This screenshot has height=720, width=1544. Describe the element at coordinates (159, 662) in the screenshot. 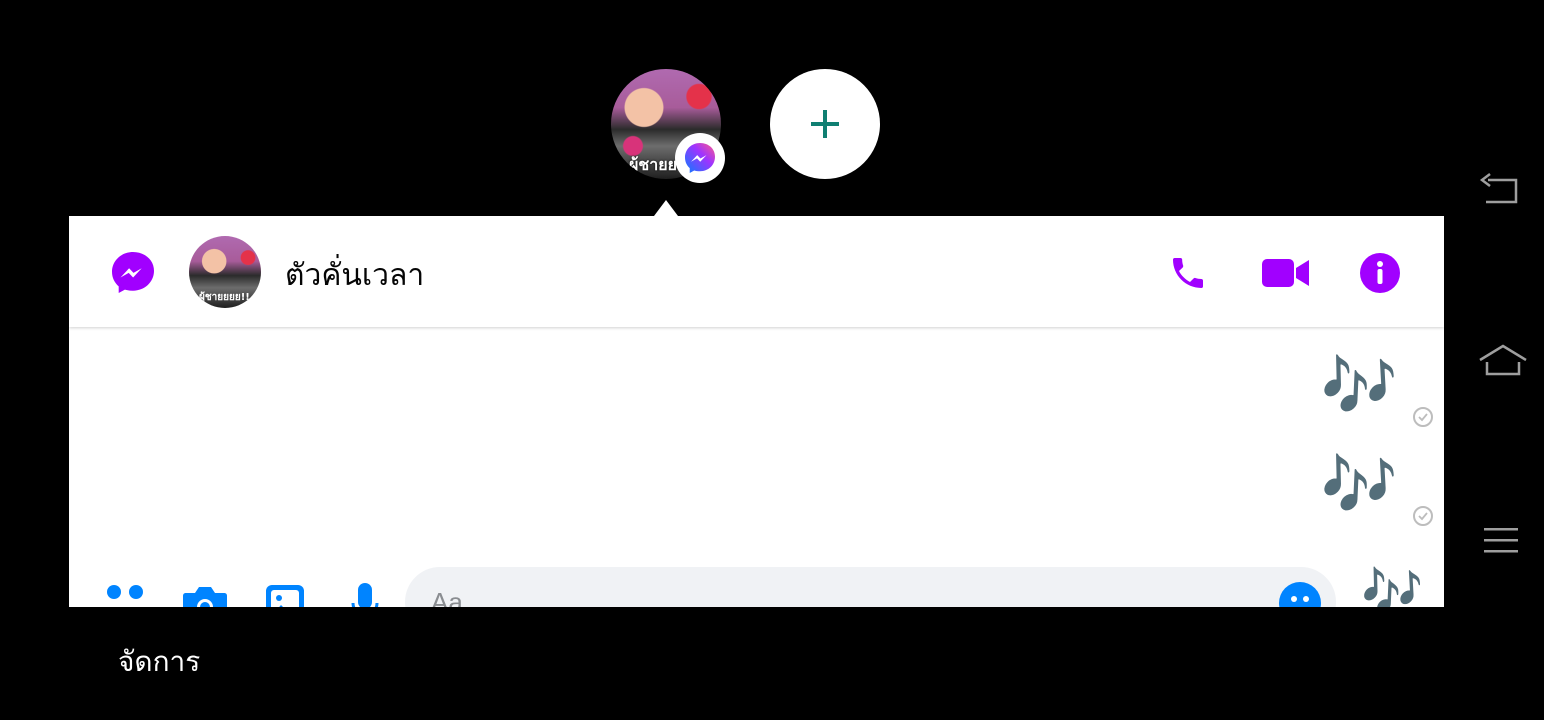

I see `manage-label: จัดการ` at that location.